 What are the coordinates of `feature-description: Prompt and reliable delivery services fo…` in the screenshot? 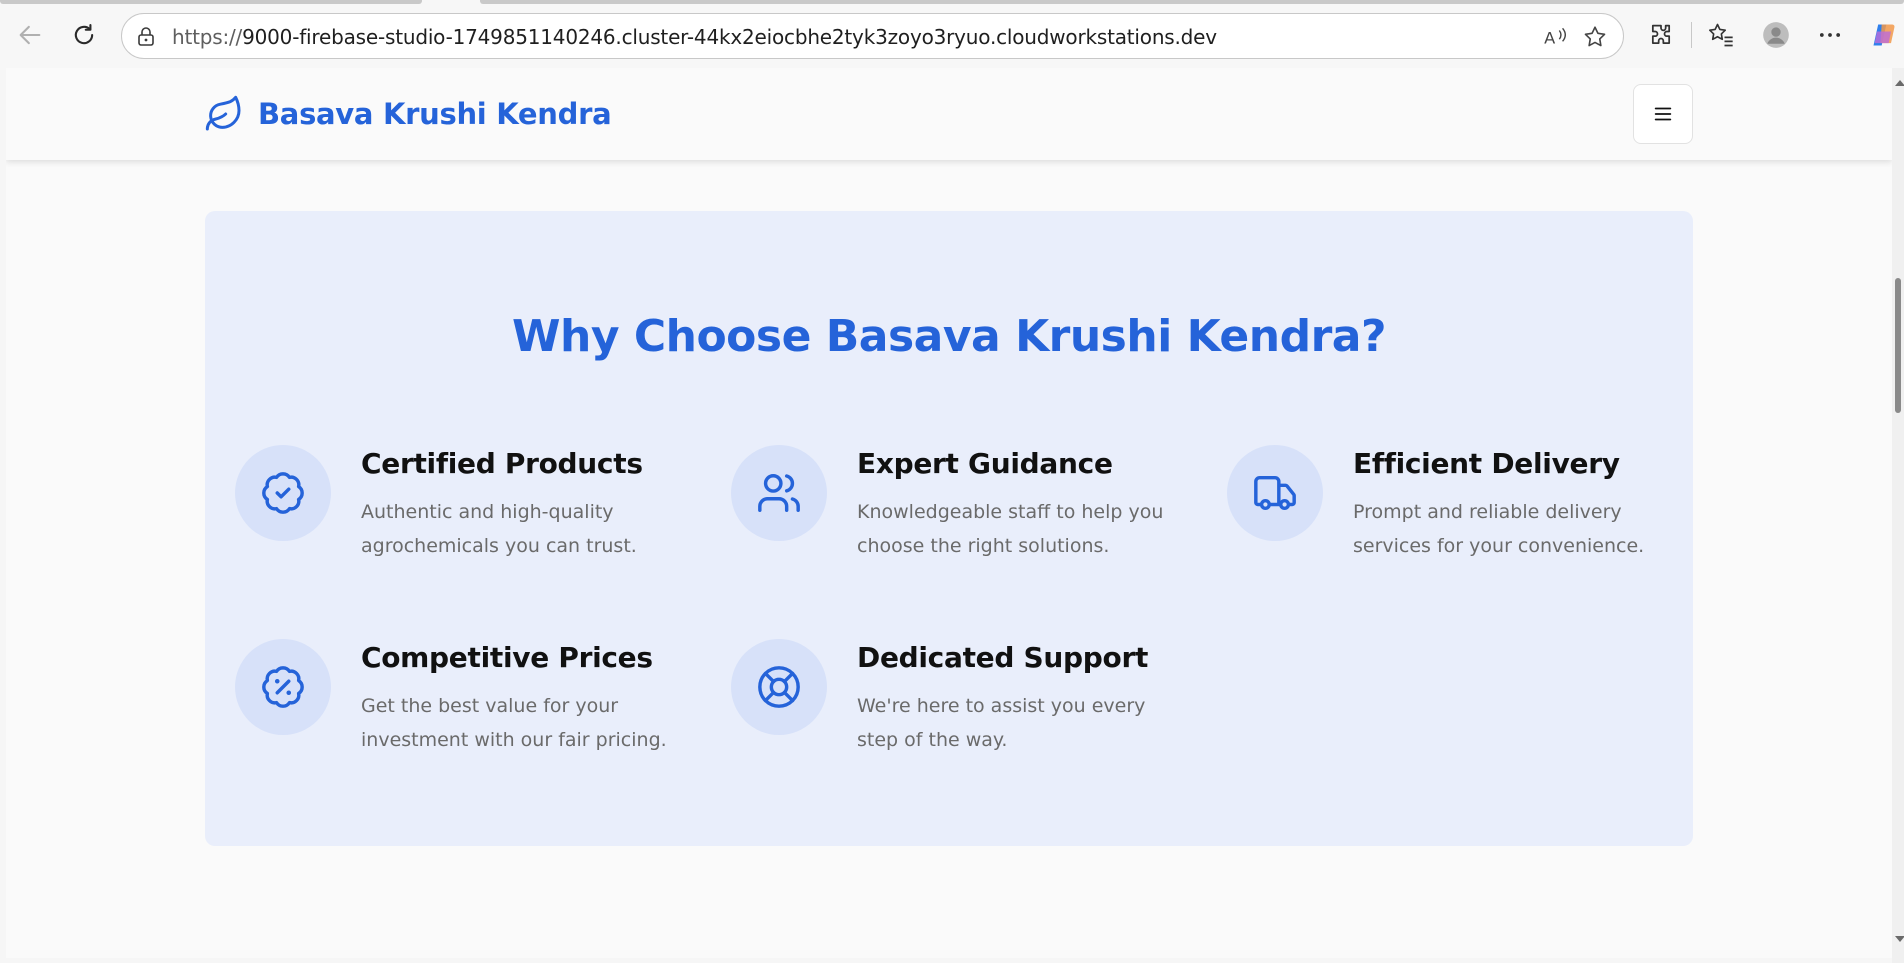 It's located at (1499, 529).